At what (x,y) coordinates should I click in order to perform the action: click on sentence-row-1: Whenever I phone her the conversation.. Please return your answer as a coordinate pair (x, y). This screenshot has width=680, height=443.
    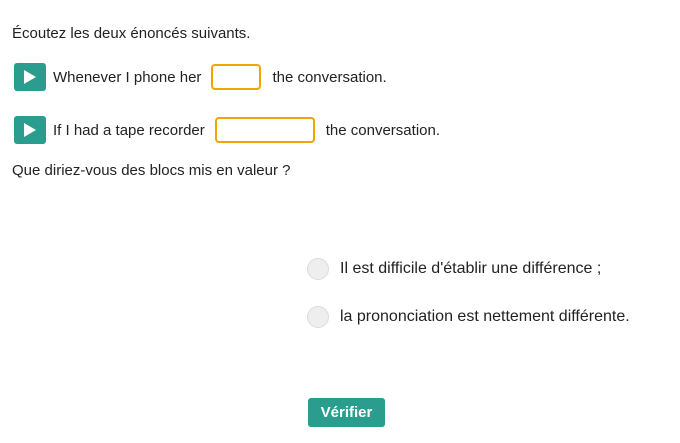
    Looking at the image, I should click on (200, 77).